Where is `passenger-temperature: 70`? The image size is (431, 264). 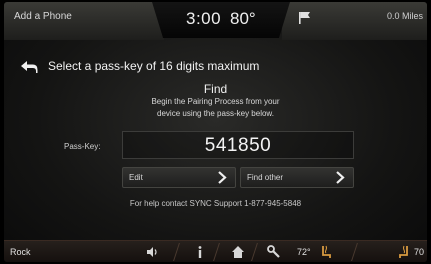 passenger-temperature: 70 is located at coordinates (419, 252).